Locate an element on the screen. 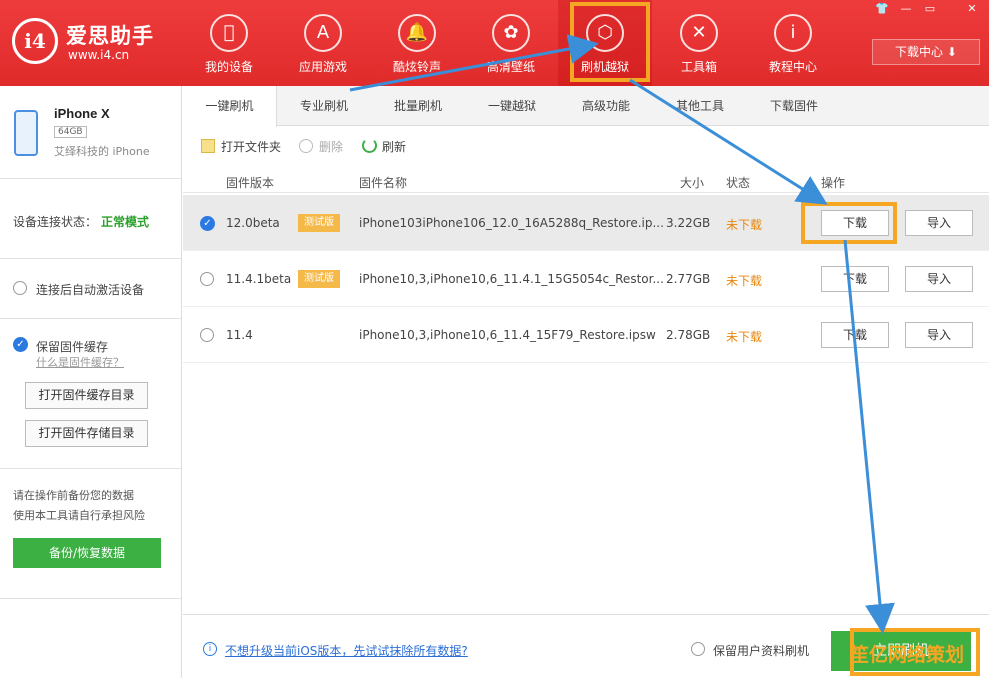 The height and width of the screenshot is (678, 989). erase-data-link: 不想升级当前iOS版本，先试试抹除所有数据? is located at coordinates (346, 650).